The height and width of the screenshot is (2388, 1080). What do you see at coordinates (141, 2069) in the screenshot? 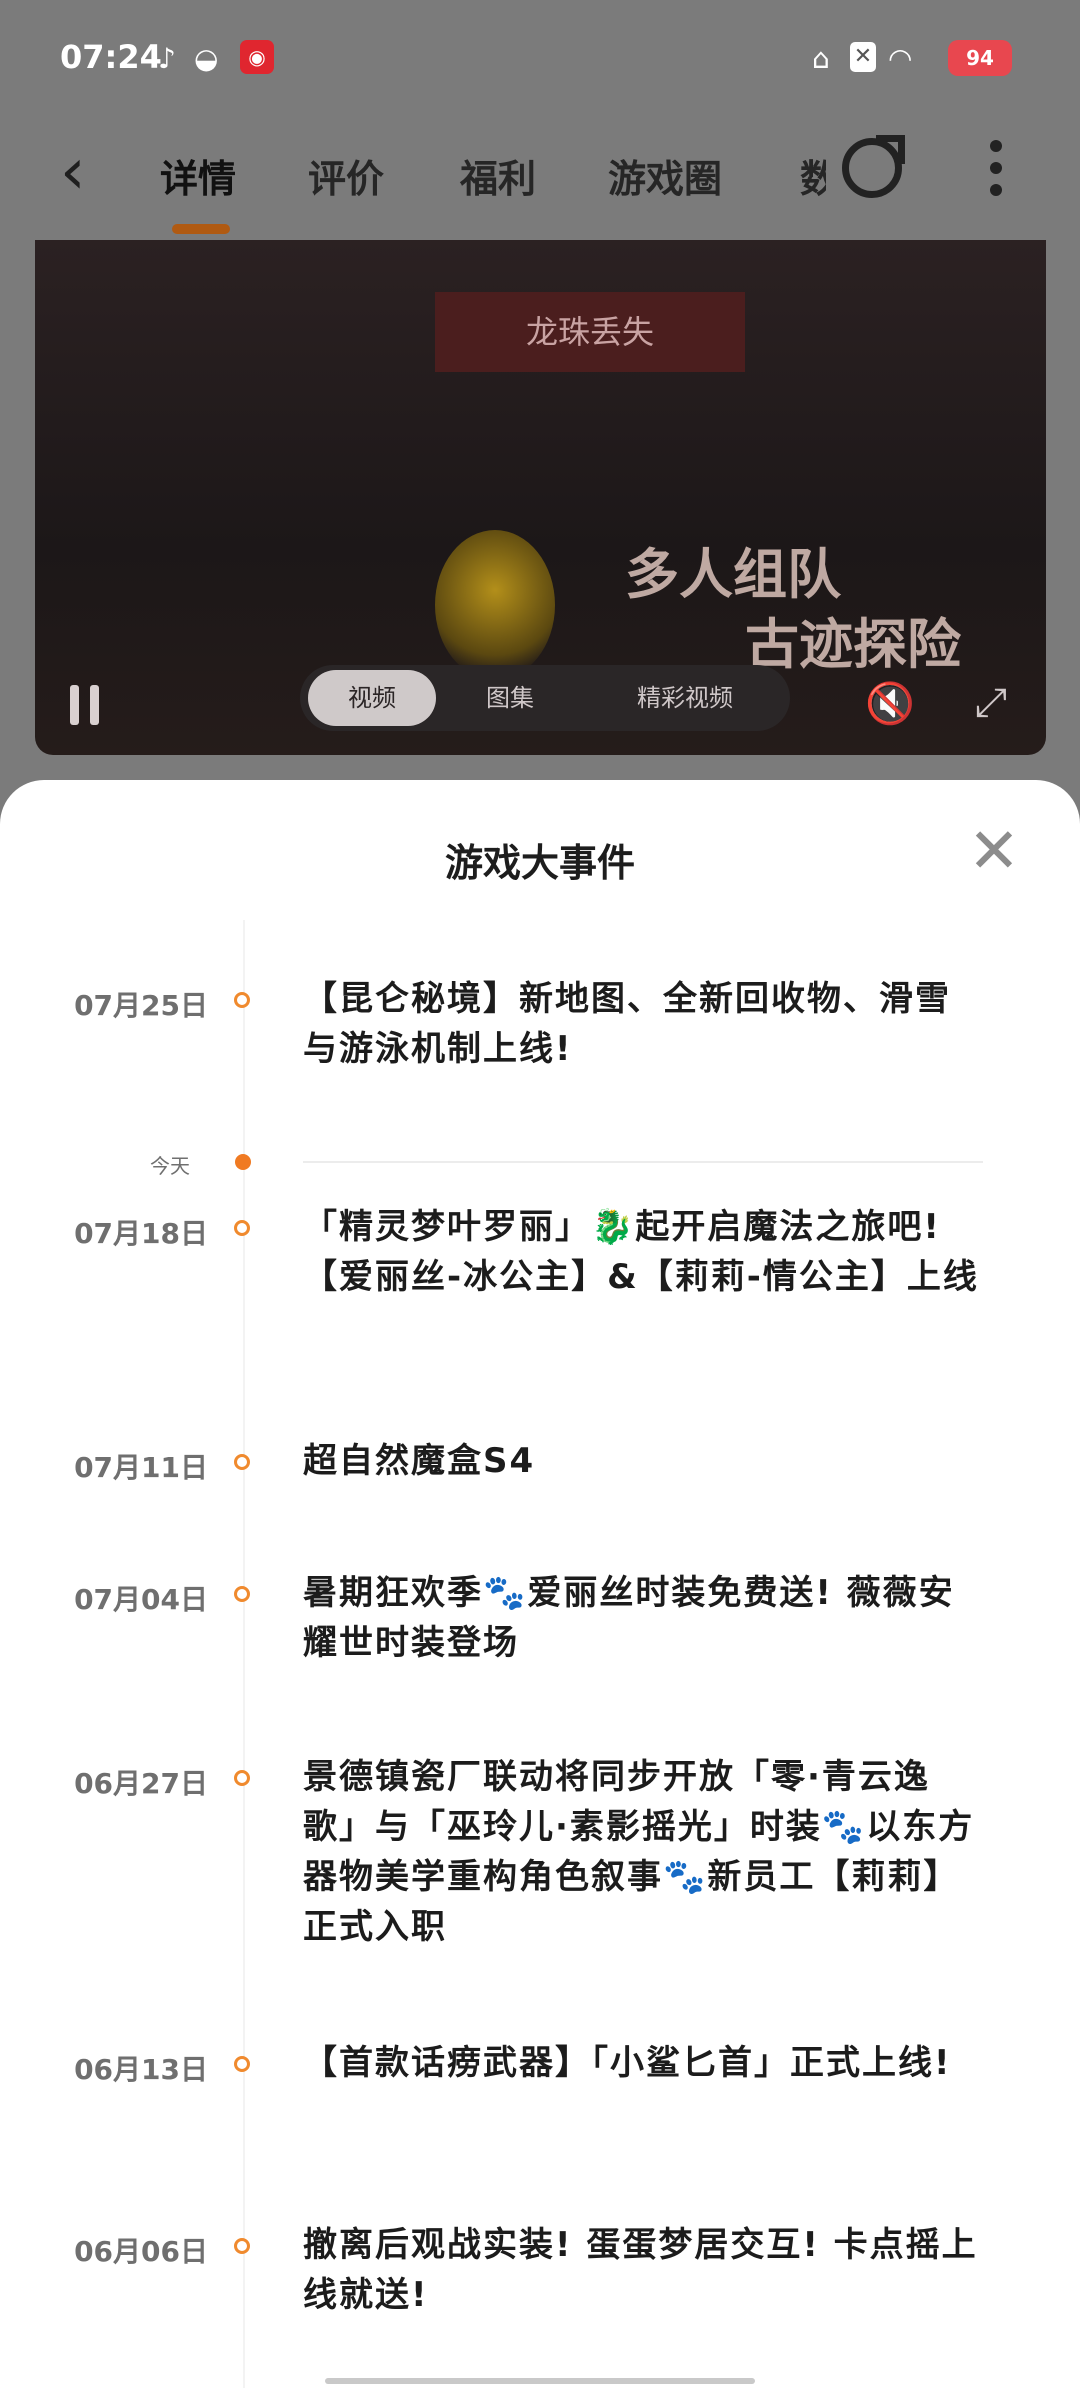
I see `event-date: 06月13日` at bounding box center [141, 2069].